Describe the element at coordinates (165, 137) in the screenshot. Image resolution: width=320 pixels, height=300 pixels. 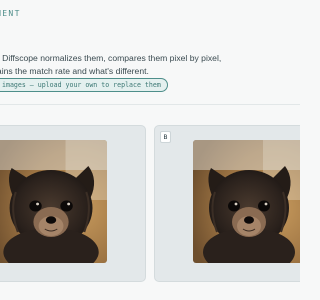
I see `panel-b-badge: B` at that location.